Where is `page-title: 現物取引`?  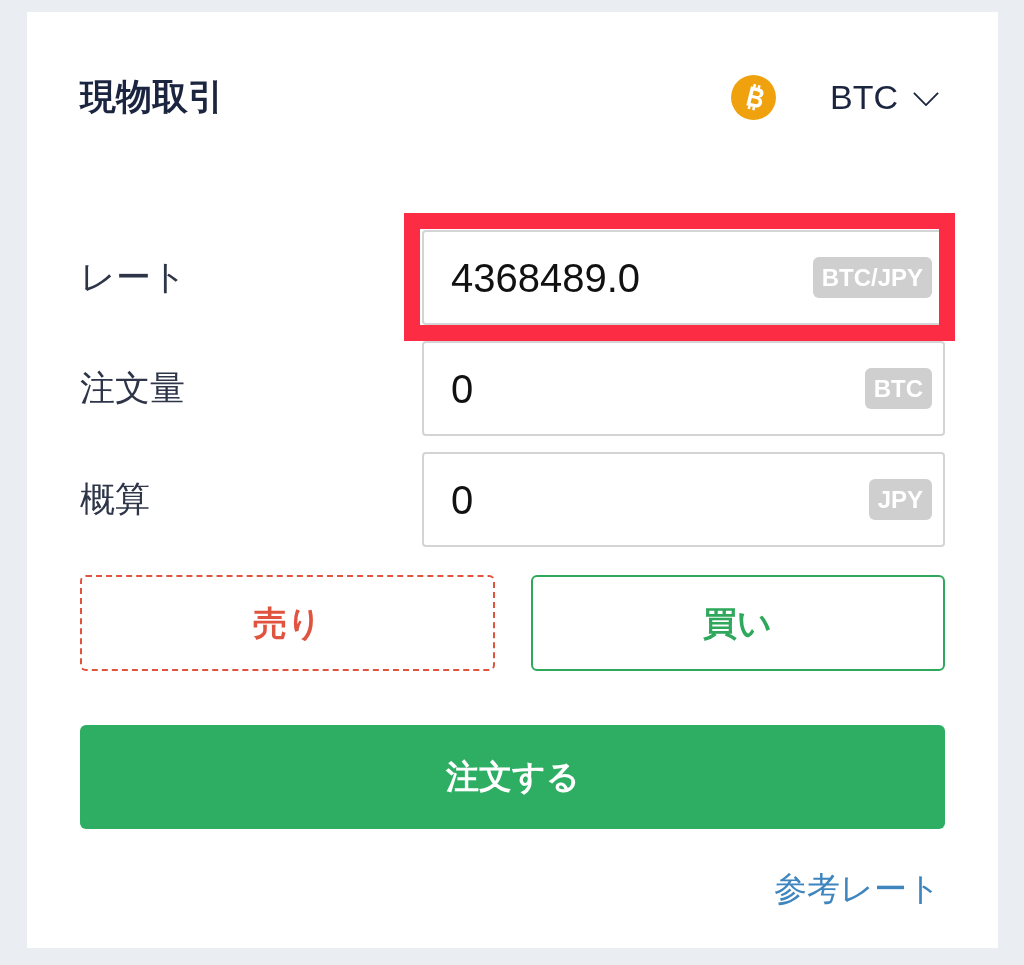
page-title: 現物取引 is located at coordinates (152, 97).